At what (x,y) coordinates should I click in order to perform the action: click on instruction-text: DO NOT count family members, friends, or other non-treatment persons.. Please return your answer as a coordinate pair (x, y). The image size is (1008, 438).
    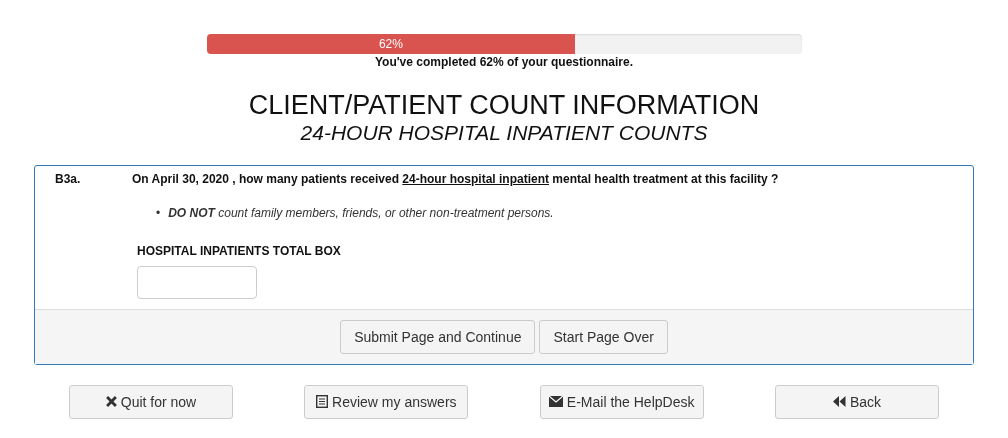
    Looking at the image, I should click on (361, 213).